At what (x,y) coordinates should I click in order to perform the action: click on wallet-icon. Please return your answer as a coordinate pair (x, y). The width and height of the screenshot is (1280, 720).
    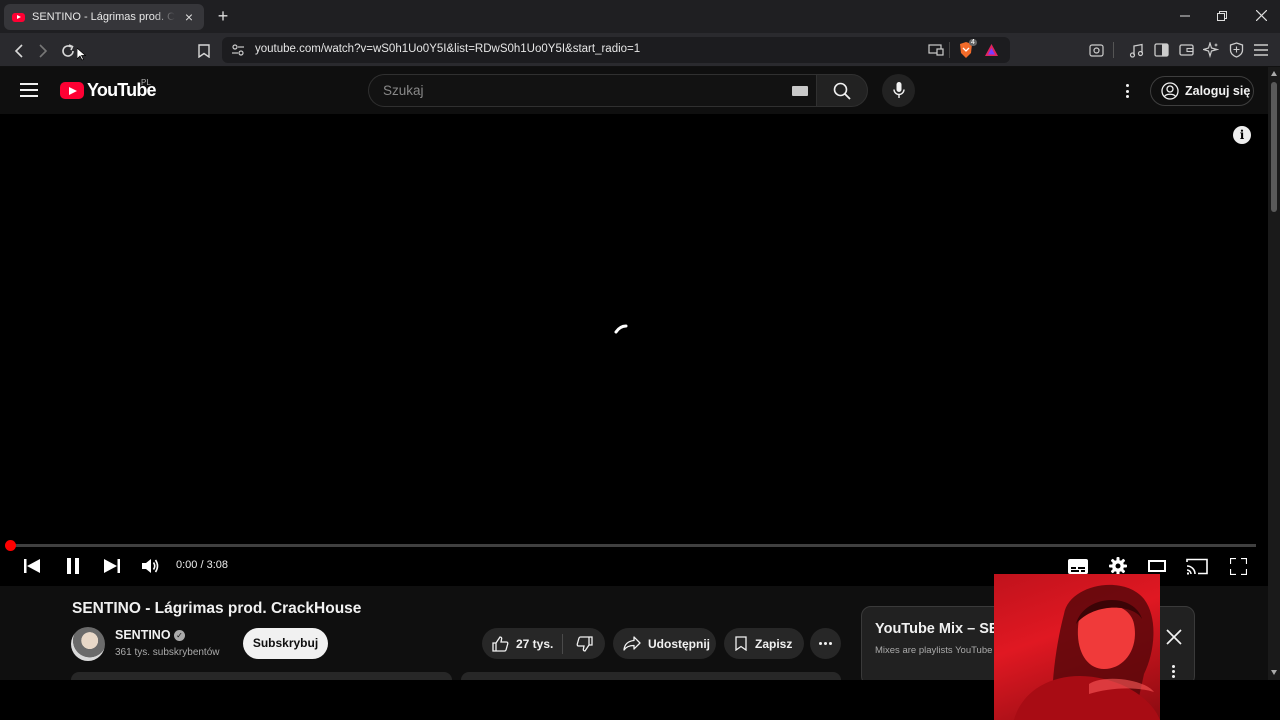
    Looking at the image, I should click on (1186, 50).